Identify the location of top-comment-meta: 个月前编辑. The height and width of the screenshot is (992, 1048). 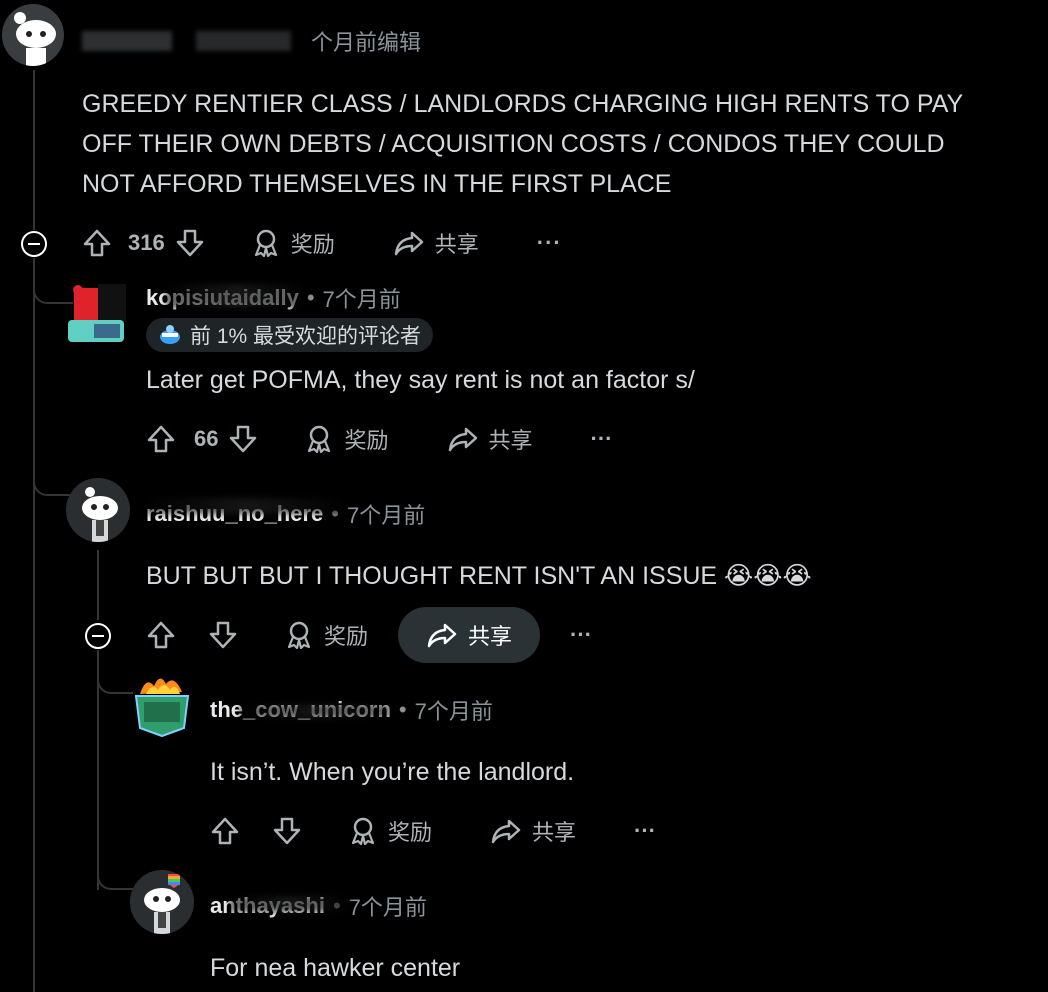
(251, 41).